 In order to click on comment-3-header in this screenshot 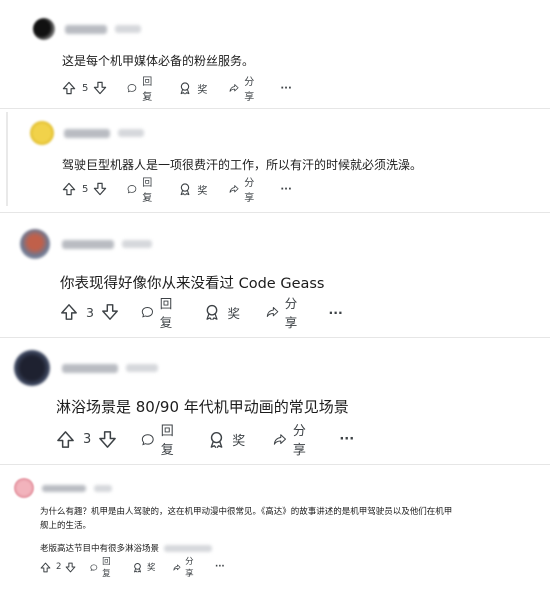, I will do `click(86, 244)`.